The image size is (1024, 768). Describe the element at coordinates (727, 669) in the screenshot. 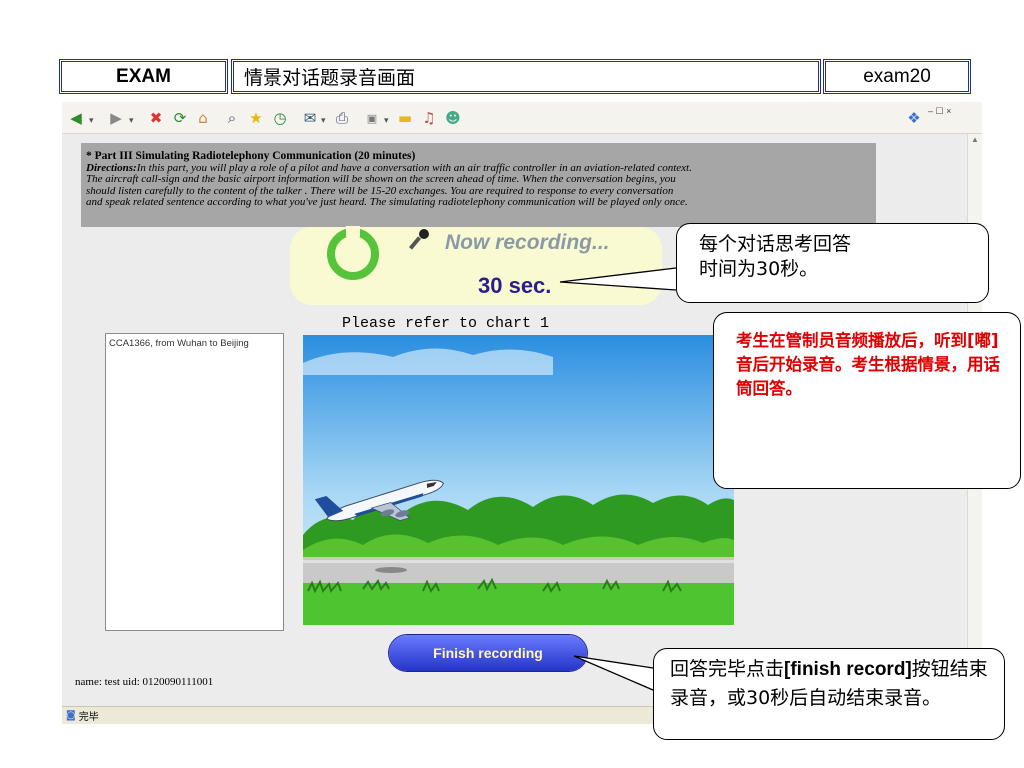

I see `callout-finish-text-a: 回答完毕点击` at that location.